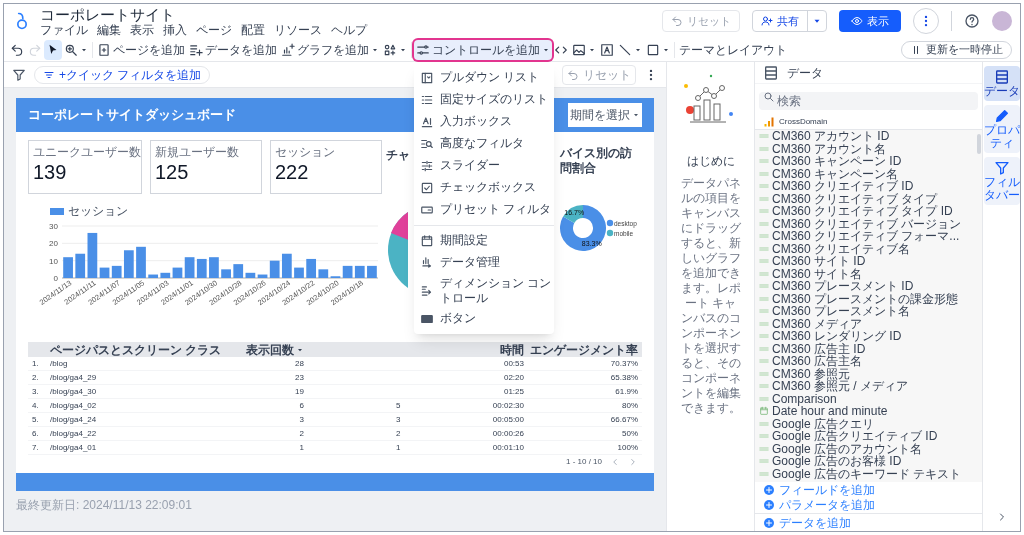 This screenshot has width=1024, height=535. Describe the element at coordinates (136, 349) in the screenshot. I see `column-header: ページパスとスクリーン クラス` at that location.